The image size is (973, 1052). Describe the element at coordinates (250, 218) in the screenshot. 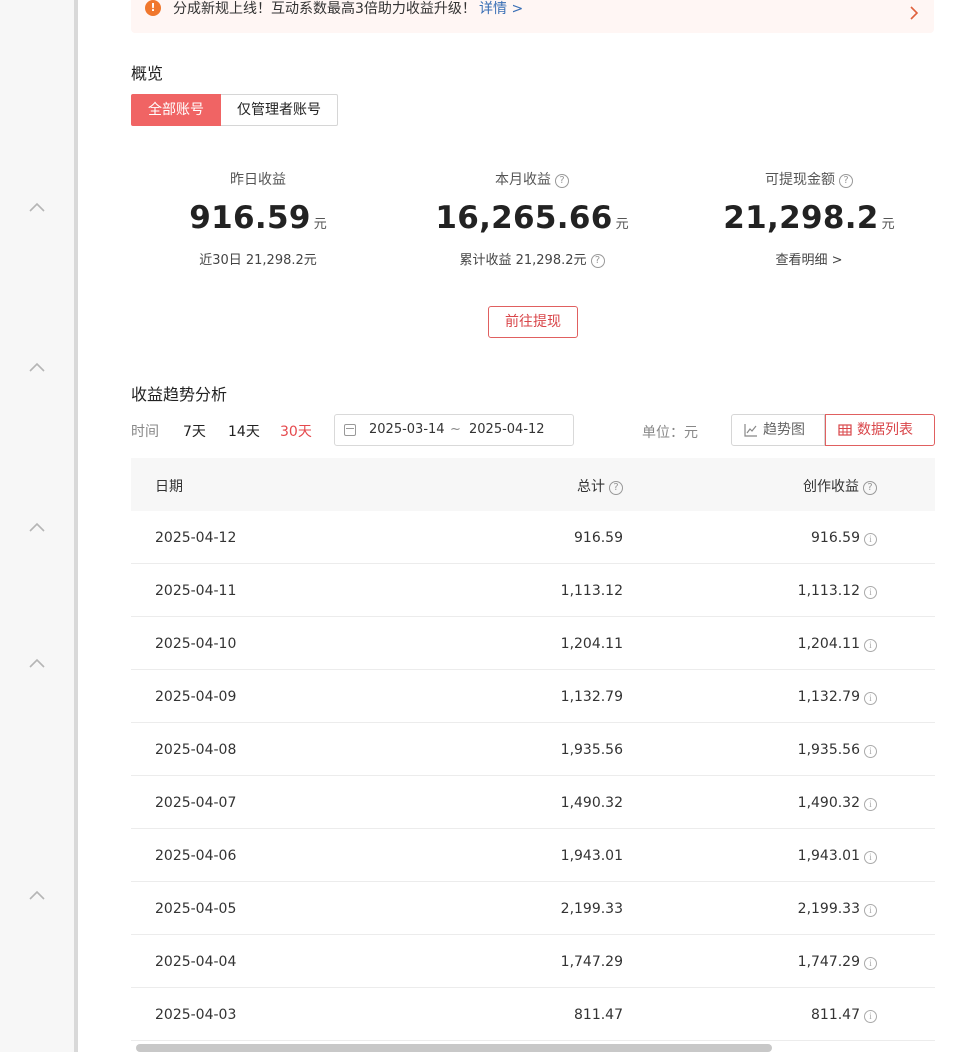

I see `stat-value: 916.59` at that location.